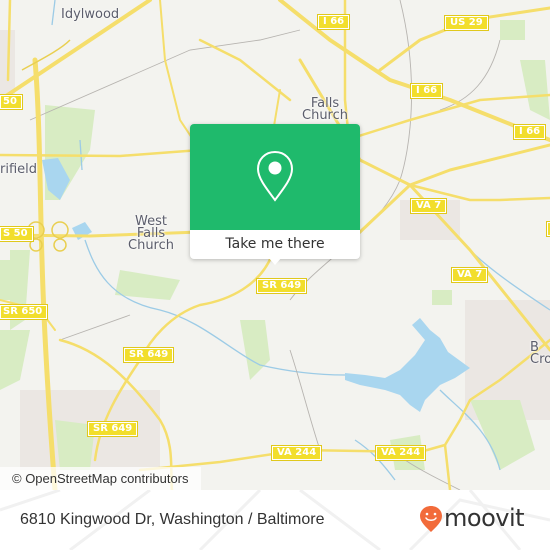 The height and width of the screenshot is (550, 550). Describe the element at coordinates (19, 169) in the screenshot. I see `place-label-merrifield: rifield` at that location.